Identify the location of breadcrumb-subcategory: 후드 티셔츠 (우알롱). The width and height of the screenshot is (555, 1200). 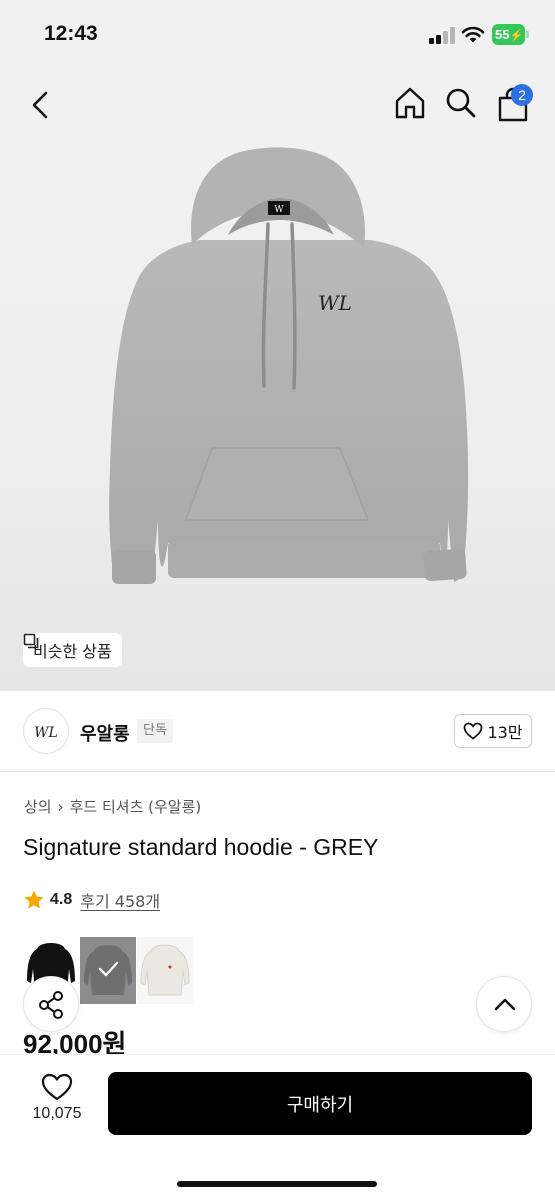
(136, 806).